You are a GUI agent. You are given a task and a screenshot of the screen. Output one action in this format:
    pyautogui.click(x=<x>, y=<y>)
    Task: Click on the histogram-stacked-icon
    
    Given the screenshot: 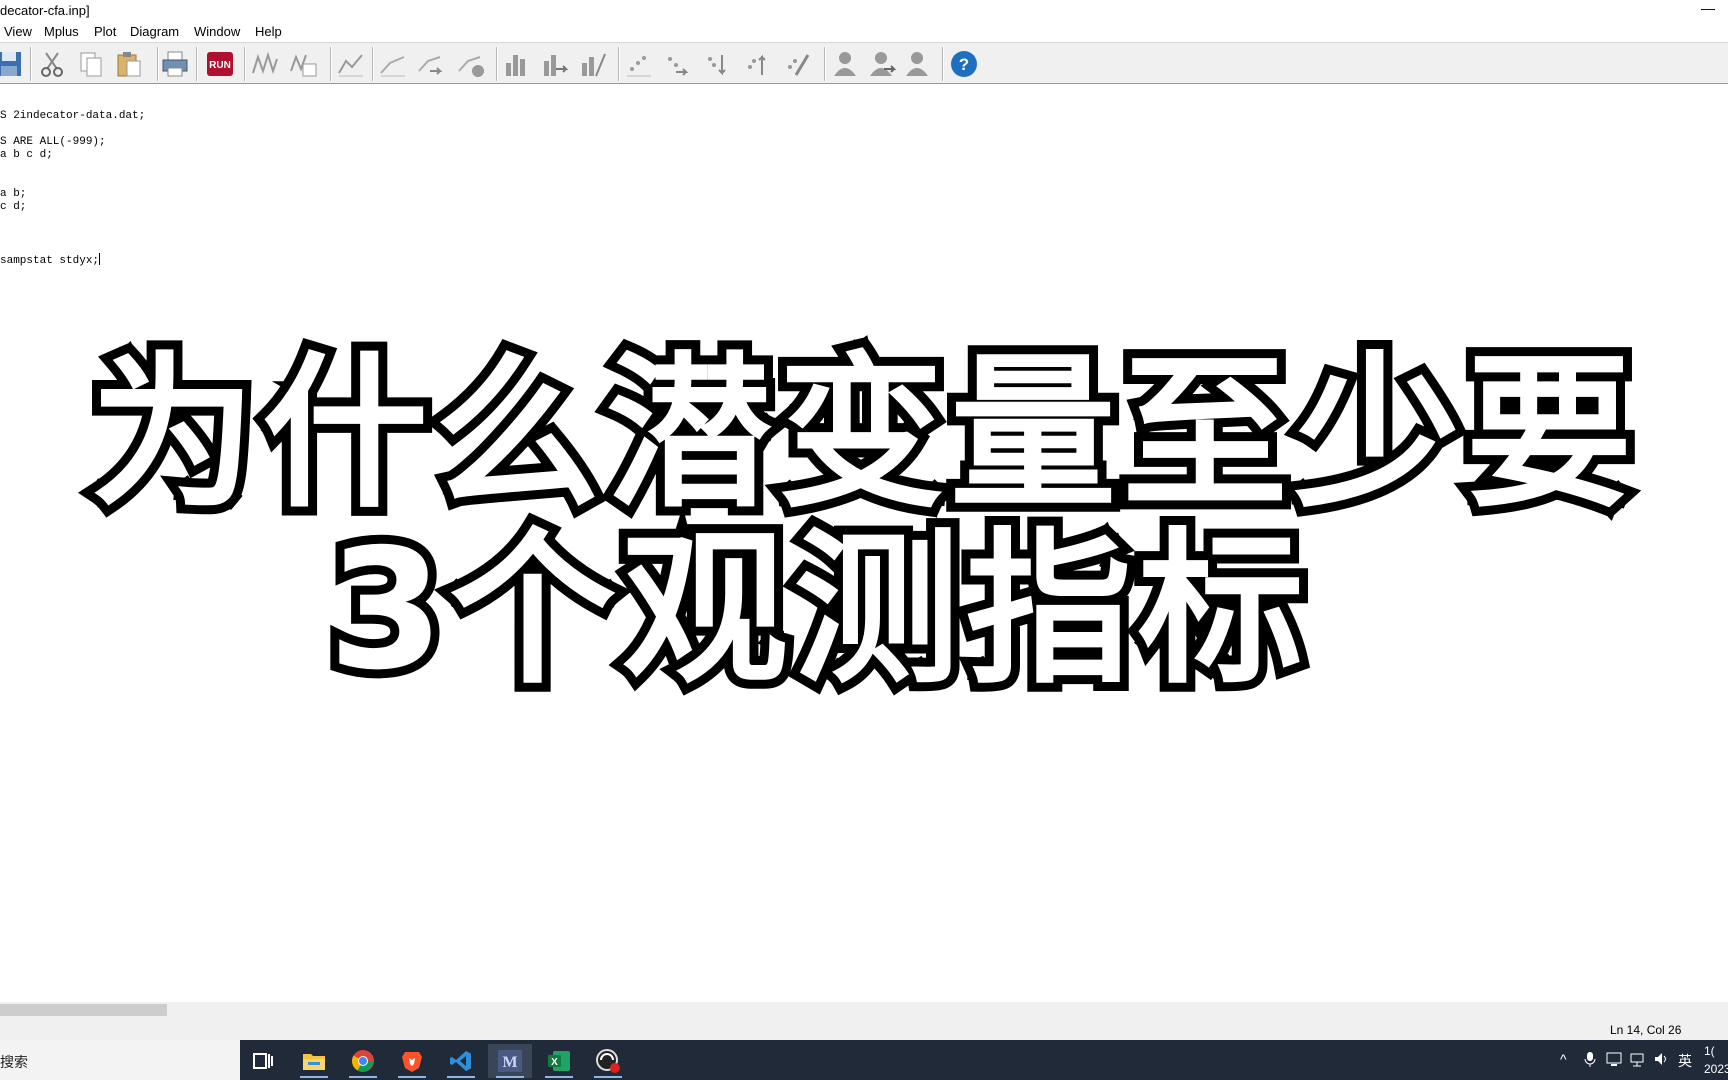 What is the action you would take?
    pyautogui.click(x=593, y=64)
    